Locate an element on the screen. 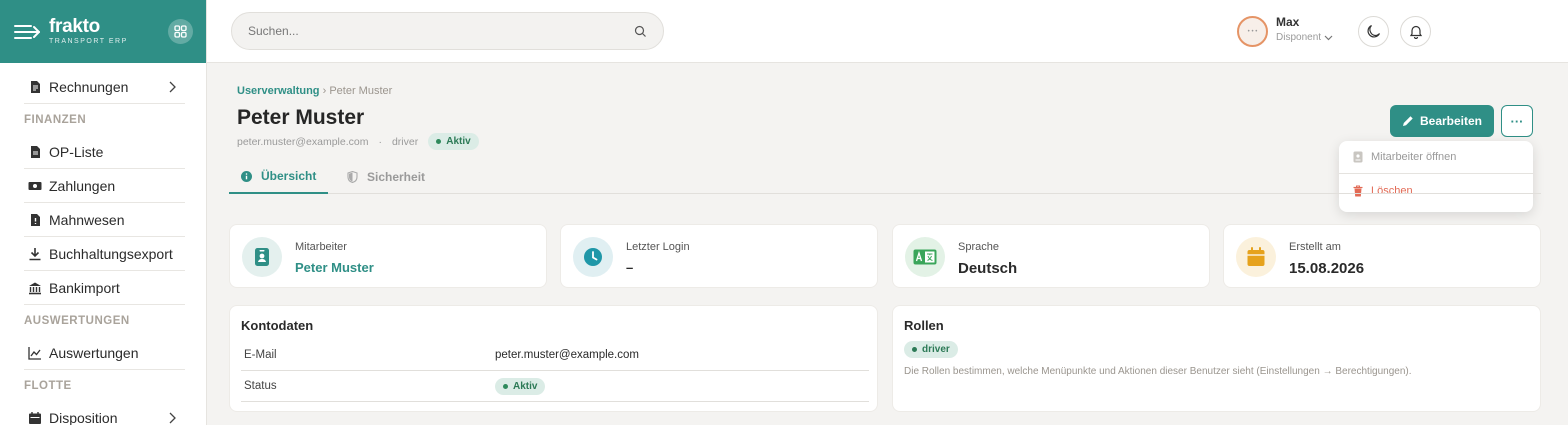 The image size is (1568, 425). role-dot is located at coordinates (914, 349).